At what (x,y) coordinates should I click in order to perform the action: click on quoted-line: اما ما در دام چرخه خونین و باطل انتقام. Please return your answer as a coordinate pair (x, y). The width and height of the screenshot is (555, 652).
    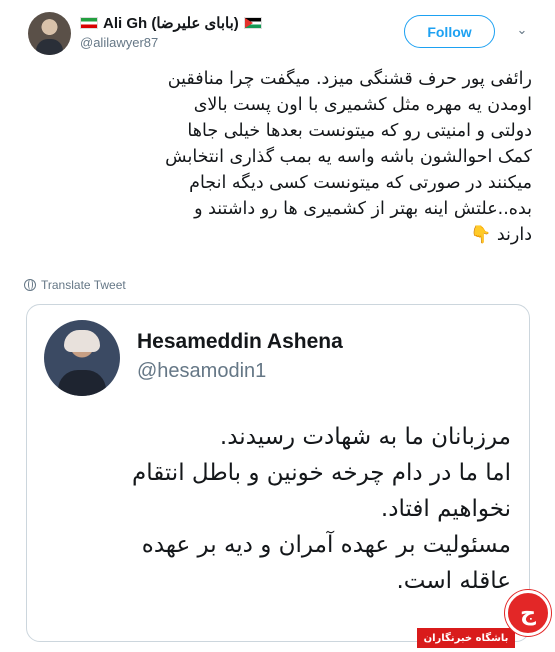
    Looking at the image, I should click on (321, 473).